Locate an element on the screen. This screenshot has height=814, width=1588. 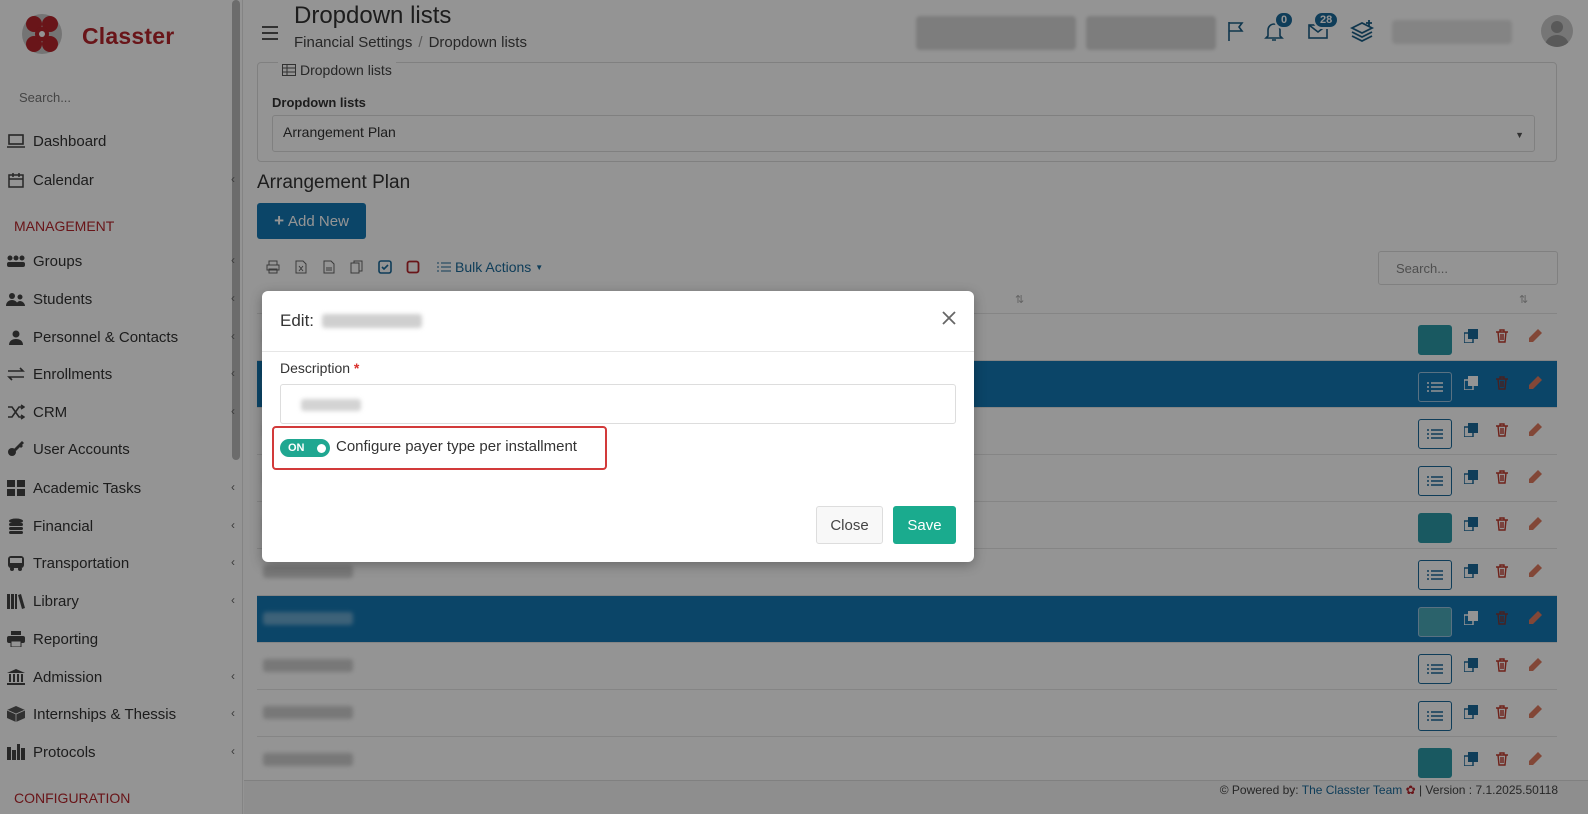
payer-type-toggle-label: Configure payer type per installment is located at coordinates (456, 446).